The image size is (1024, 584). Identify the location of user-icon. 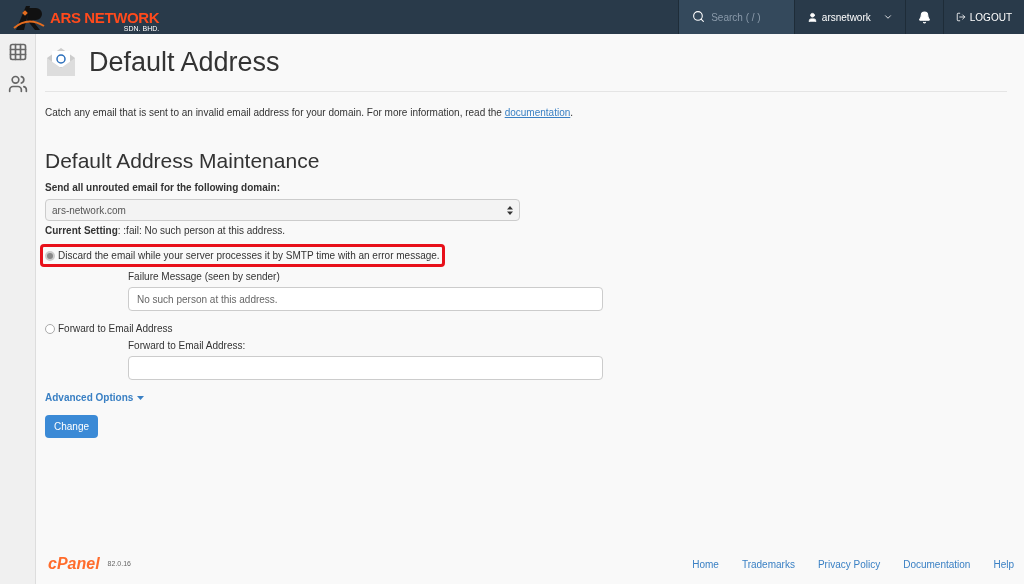
(812, 17).